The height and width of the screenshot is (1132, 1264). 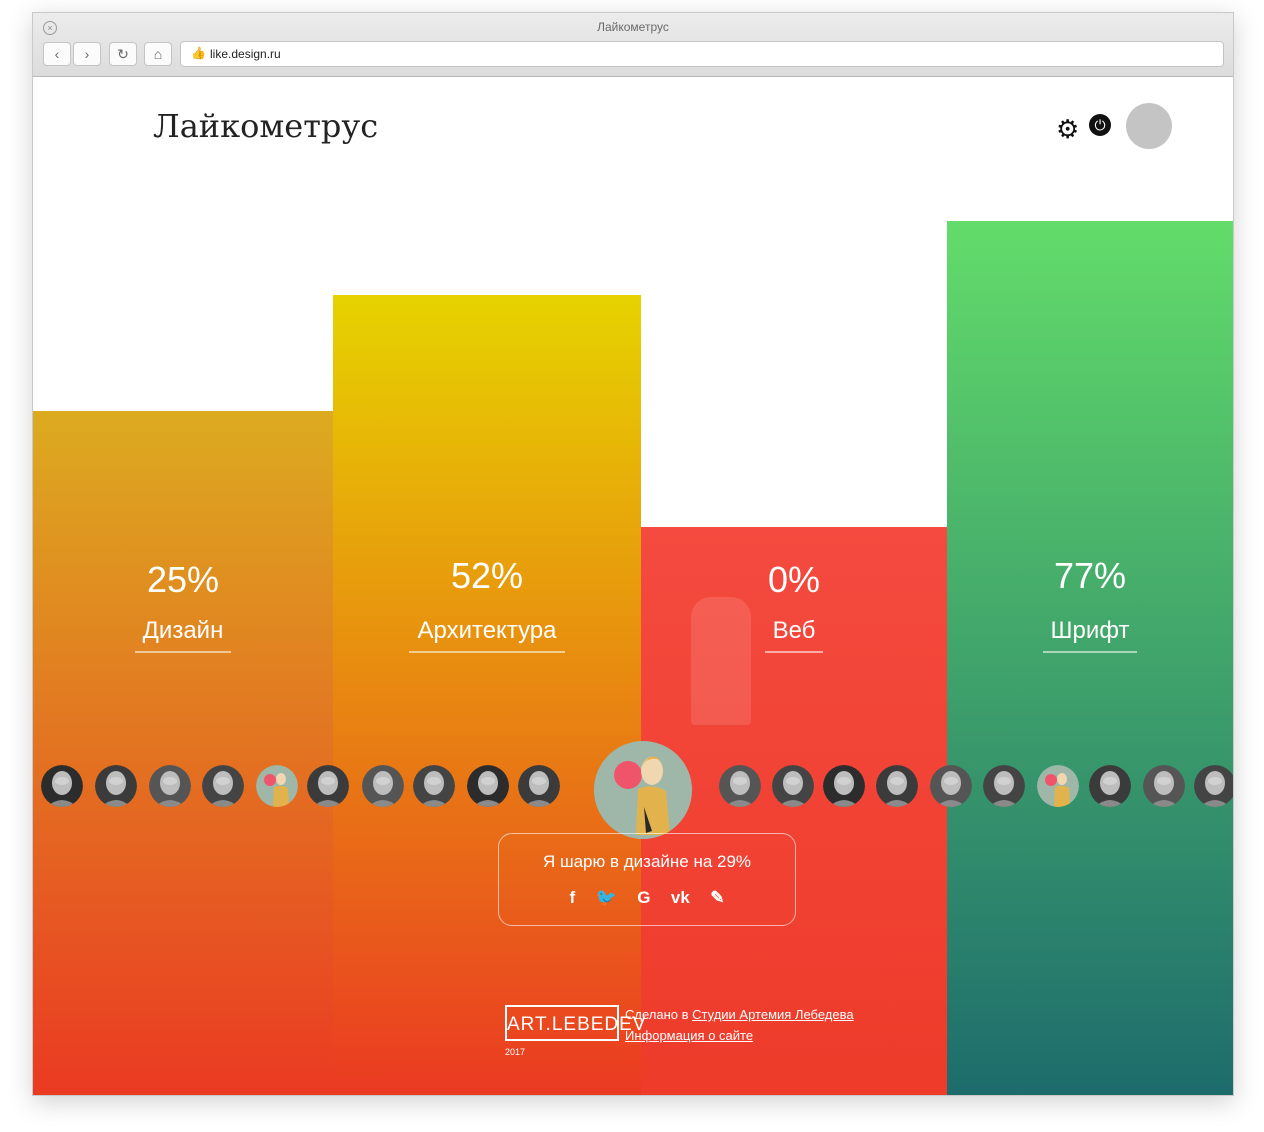 I want to click on current-user-avatar, so click(x=643, y=790).